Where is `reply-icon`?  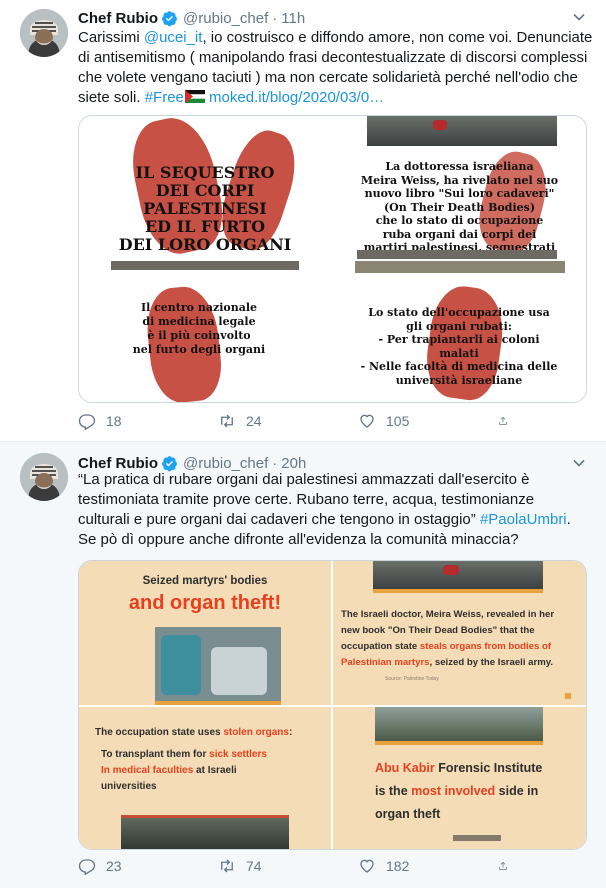 reply-icon is located at coordinates (87, 422).